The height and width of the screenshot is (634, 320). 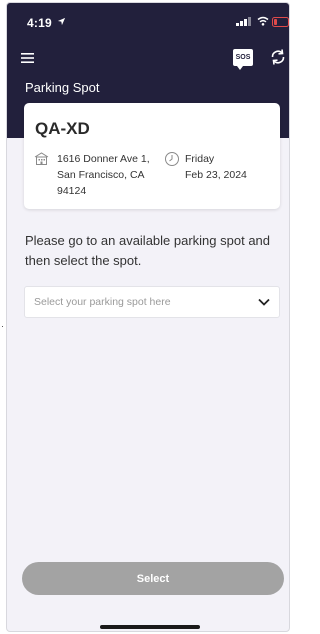 What do you see at coordinates (148, 21) in the screenshot?
I see `status-bar: 4:19` at bounding box center [148, 21].